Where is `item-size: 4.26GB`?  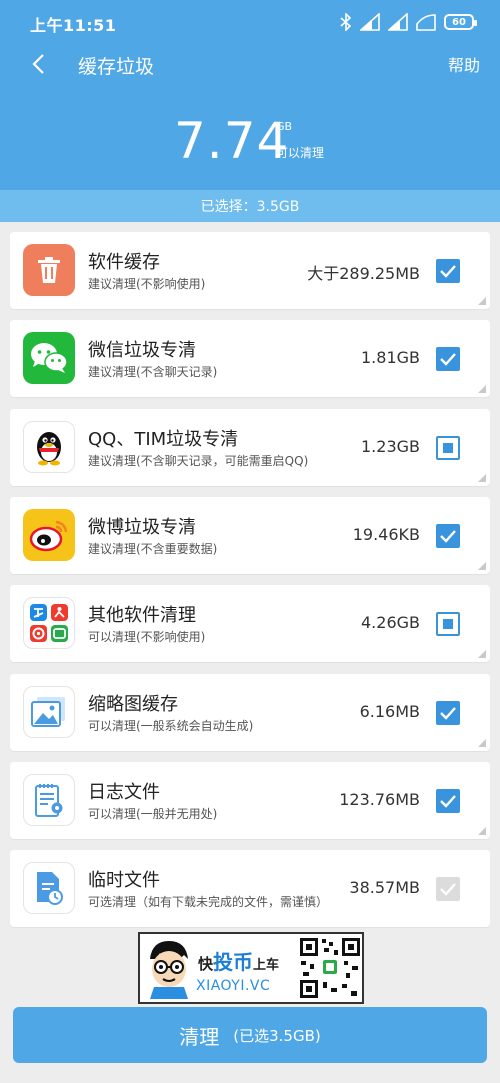 item-size: 4.26GB is located at coordinates (390, 622).